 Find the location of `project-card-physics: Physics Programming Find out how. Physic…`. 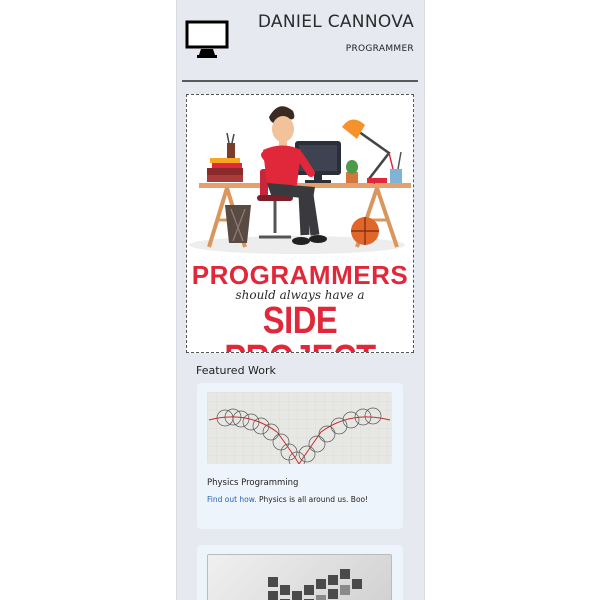

project-card-physics: Physics Programming Find out how. Physic… is located at coordinates (300, 456).